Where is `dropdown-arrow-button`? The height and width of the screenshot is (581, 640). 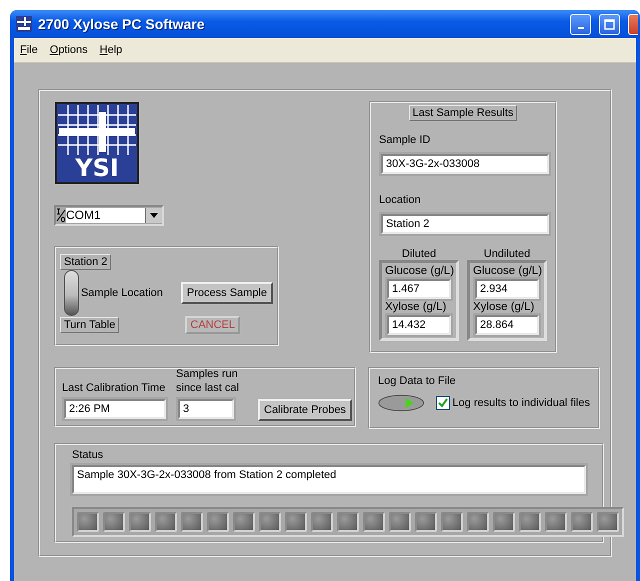 dropdown-arrow-button is located at coordinates (153, 215).